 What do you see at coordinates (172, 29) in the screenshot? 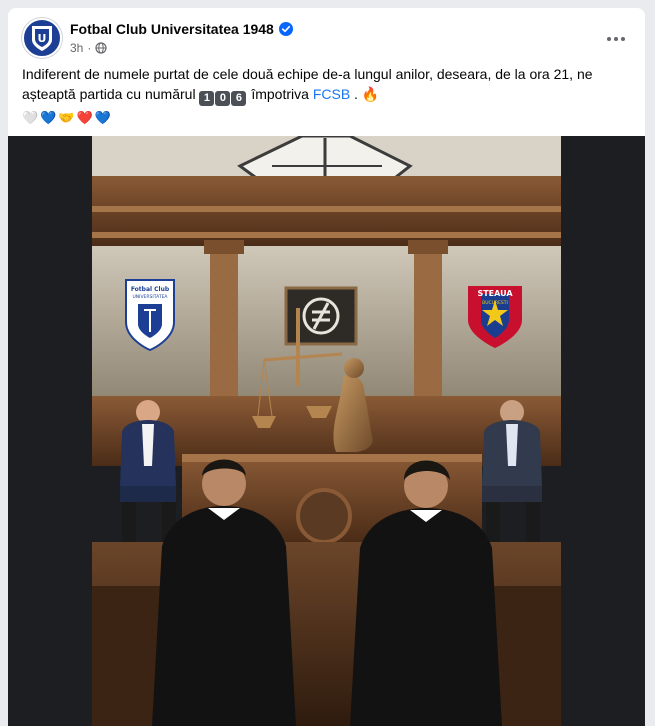
I see `page-name: Fotbal Club Universitatea 1948` at bounding box center [172, 29].